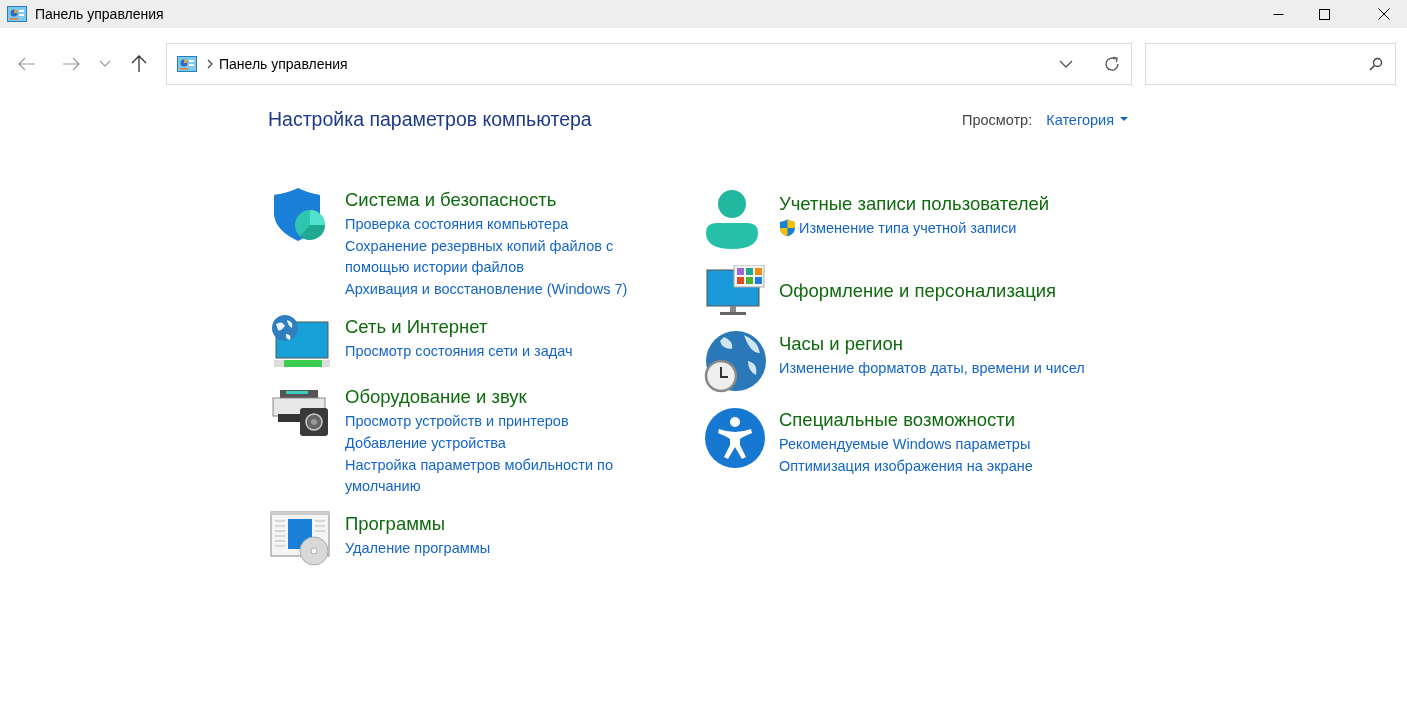  I want to click on category-title: Часы и регион, so click(840, 344).